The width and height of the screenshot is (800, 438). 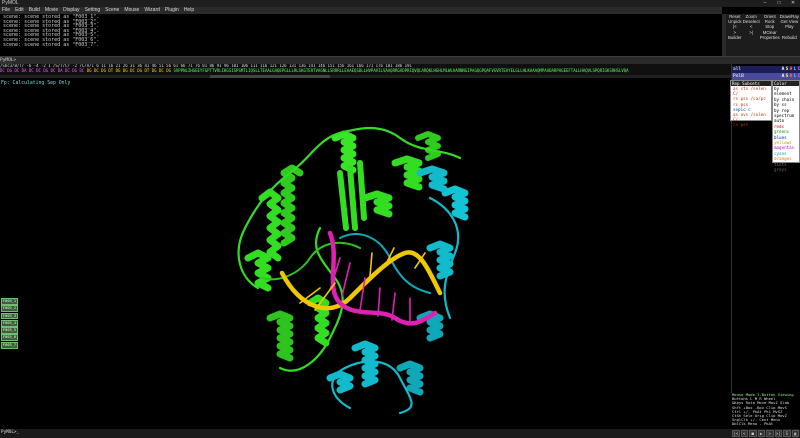 I want to click on menu-item: rs pss /ca/pc, so click(x=751, y=98).